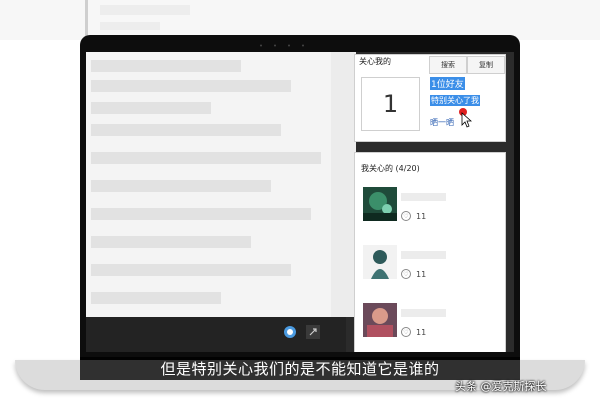 The width and height of the screenshot is (600, 400). I want to click on follower-count: 1, so click(390, 104).